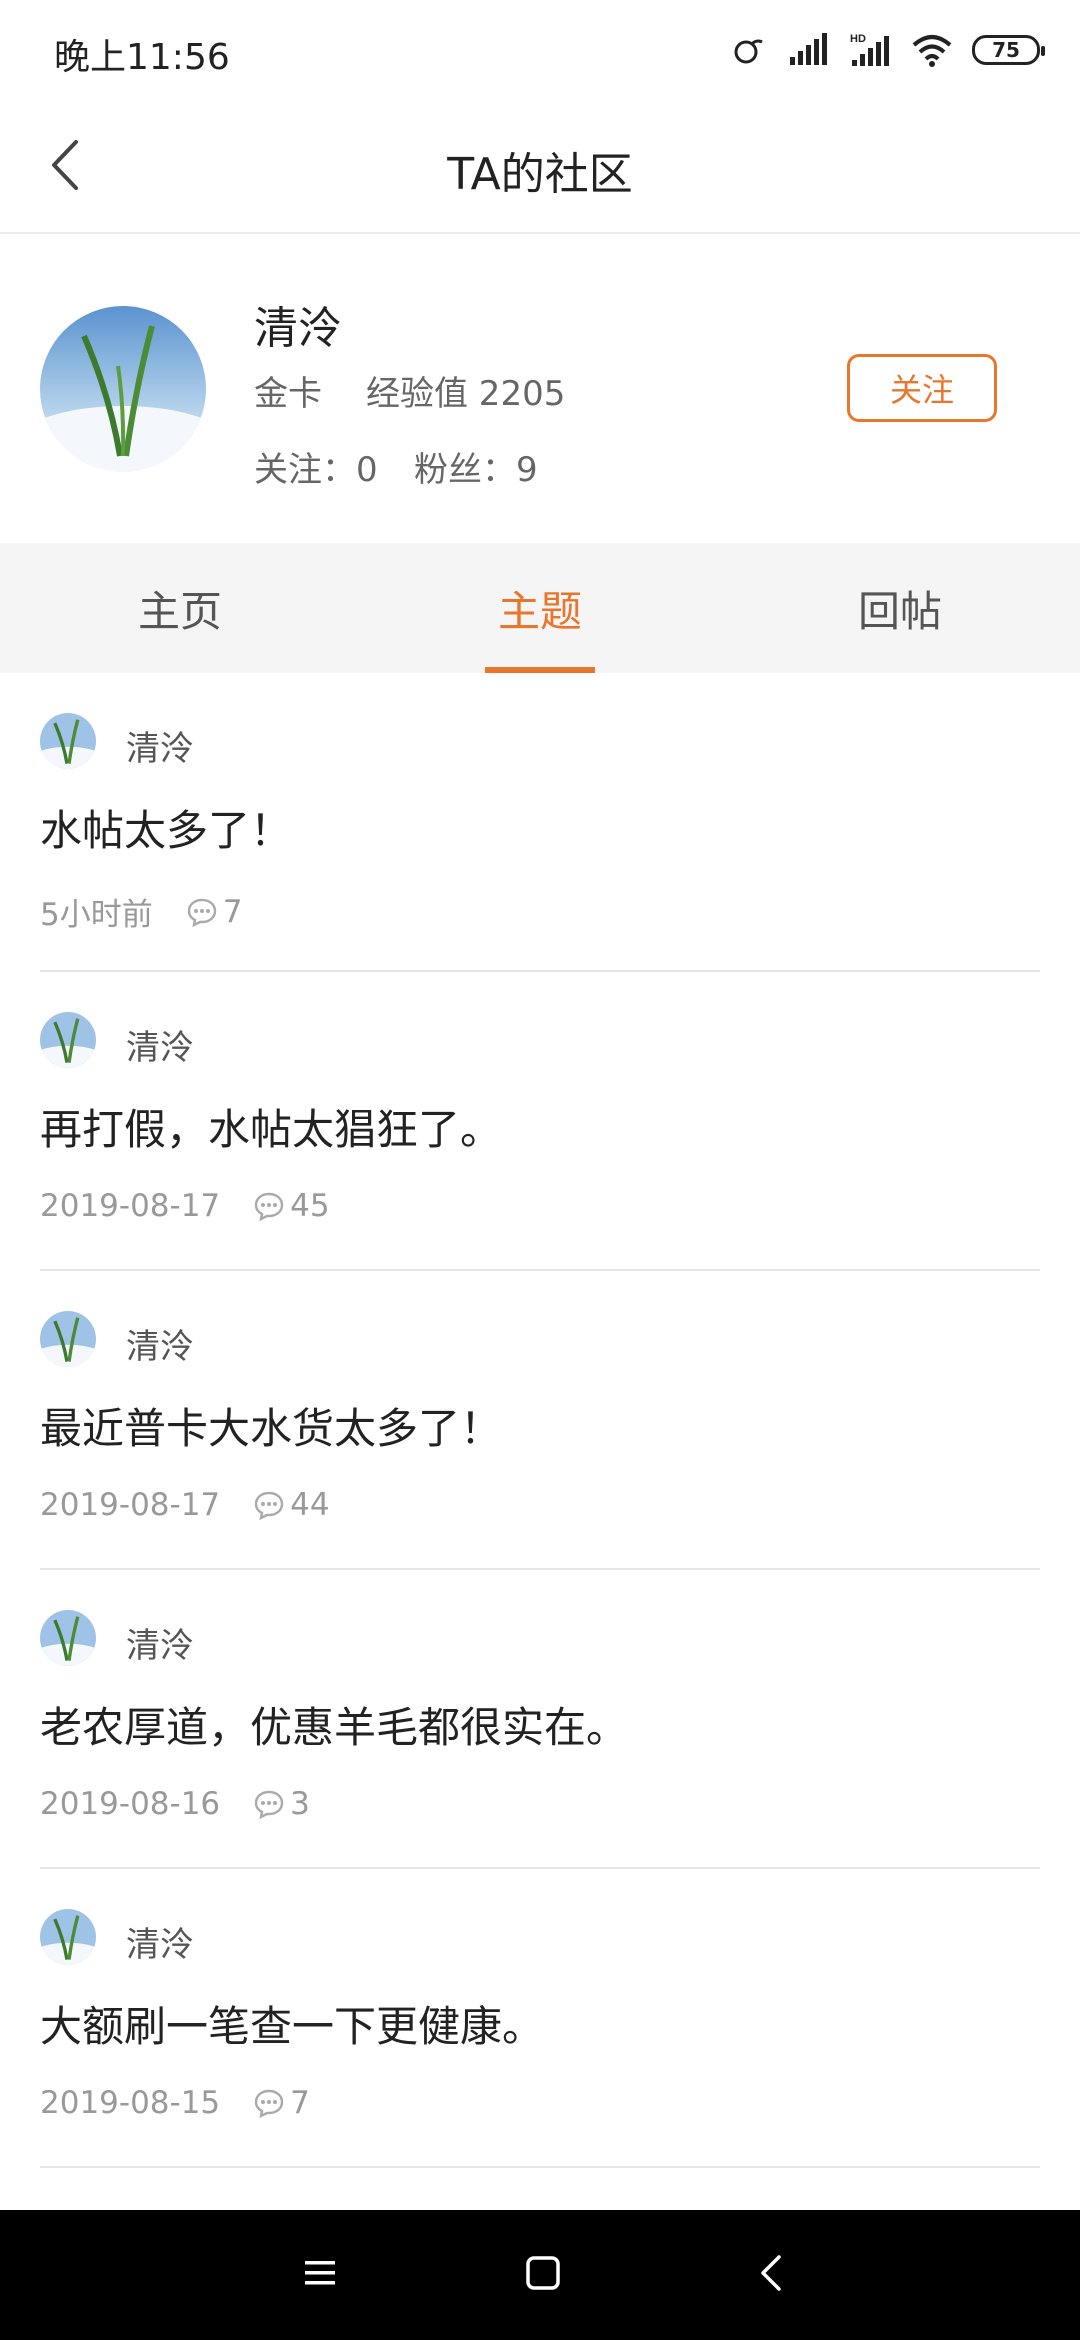  What do you see at coordinates (466, 394) in the screenshot?
I see `experience-value: 经验值 2205` at bounding box center [466, 394].